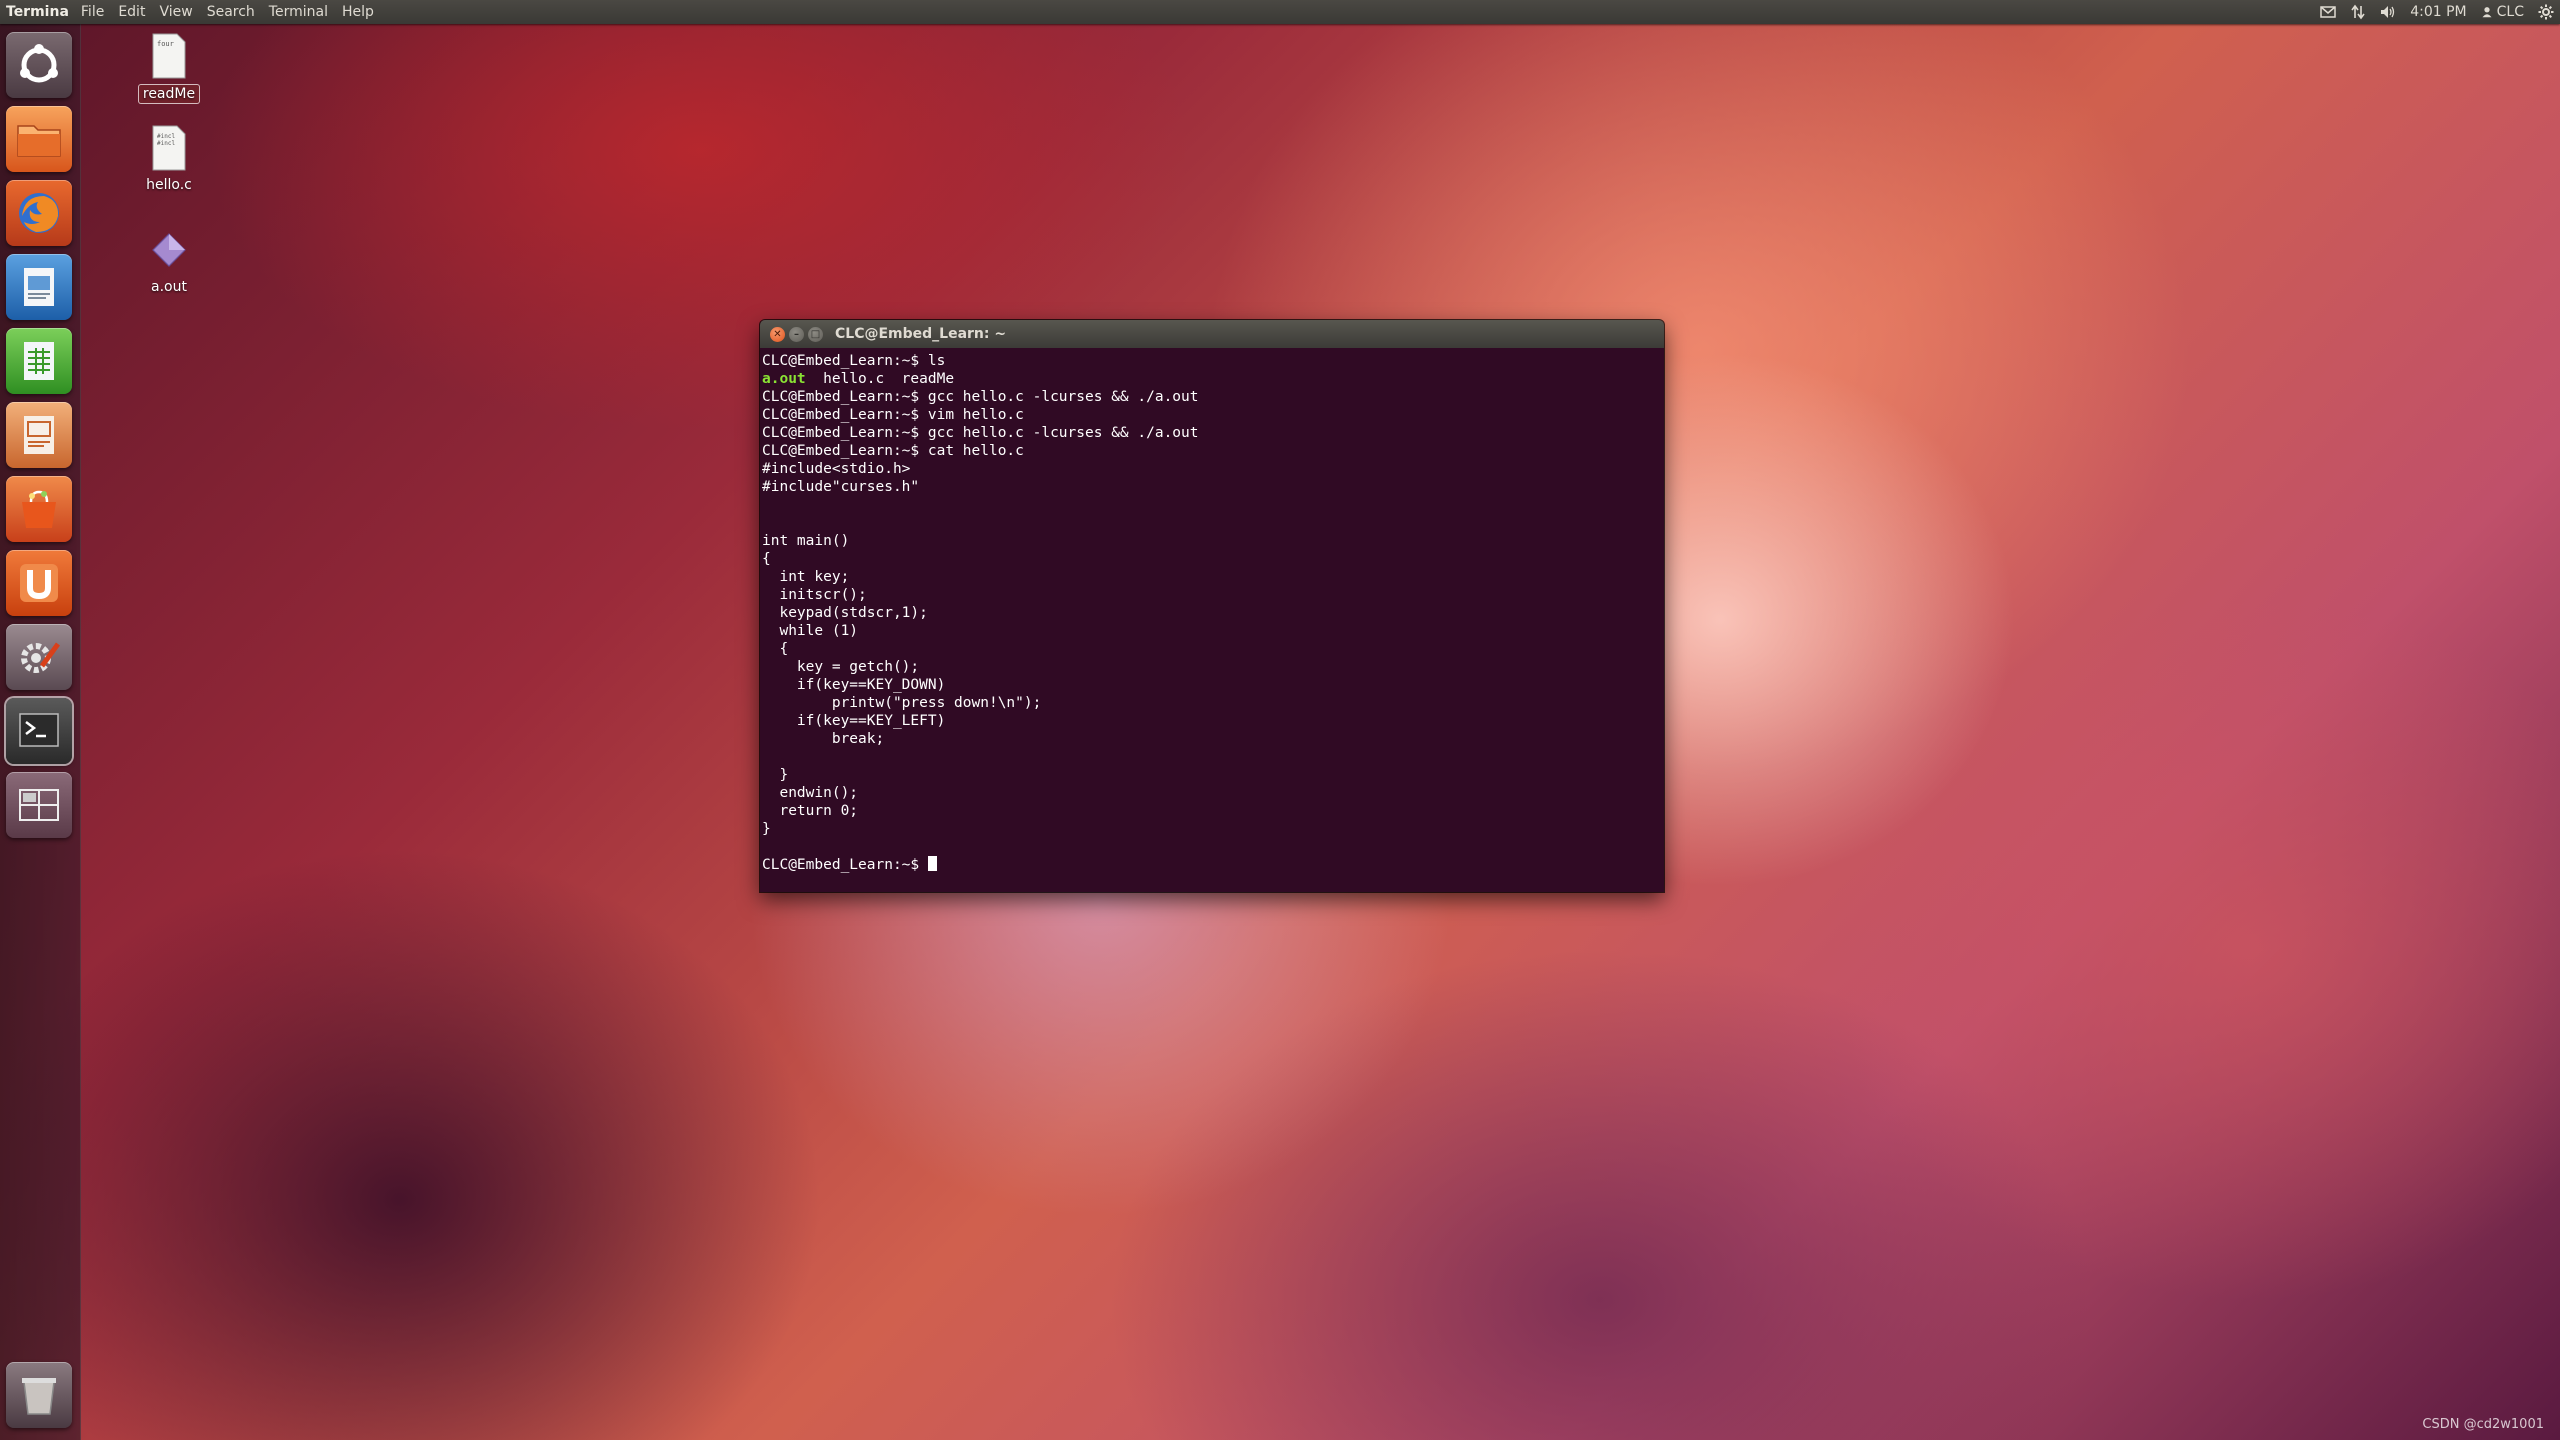  I want to click on software-center-button, so click(39, 509).